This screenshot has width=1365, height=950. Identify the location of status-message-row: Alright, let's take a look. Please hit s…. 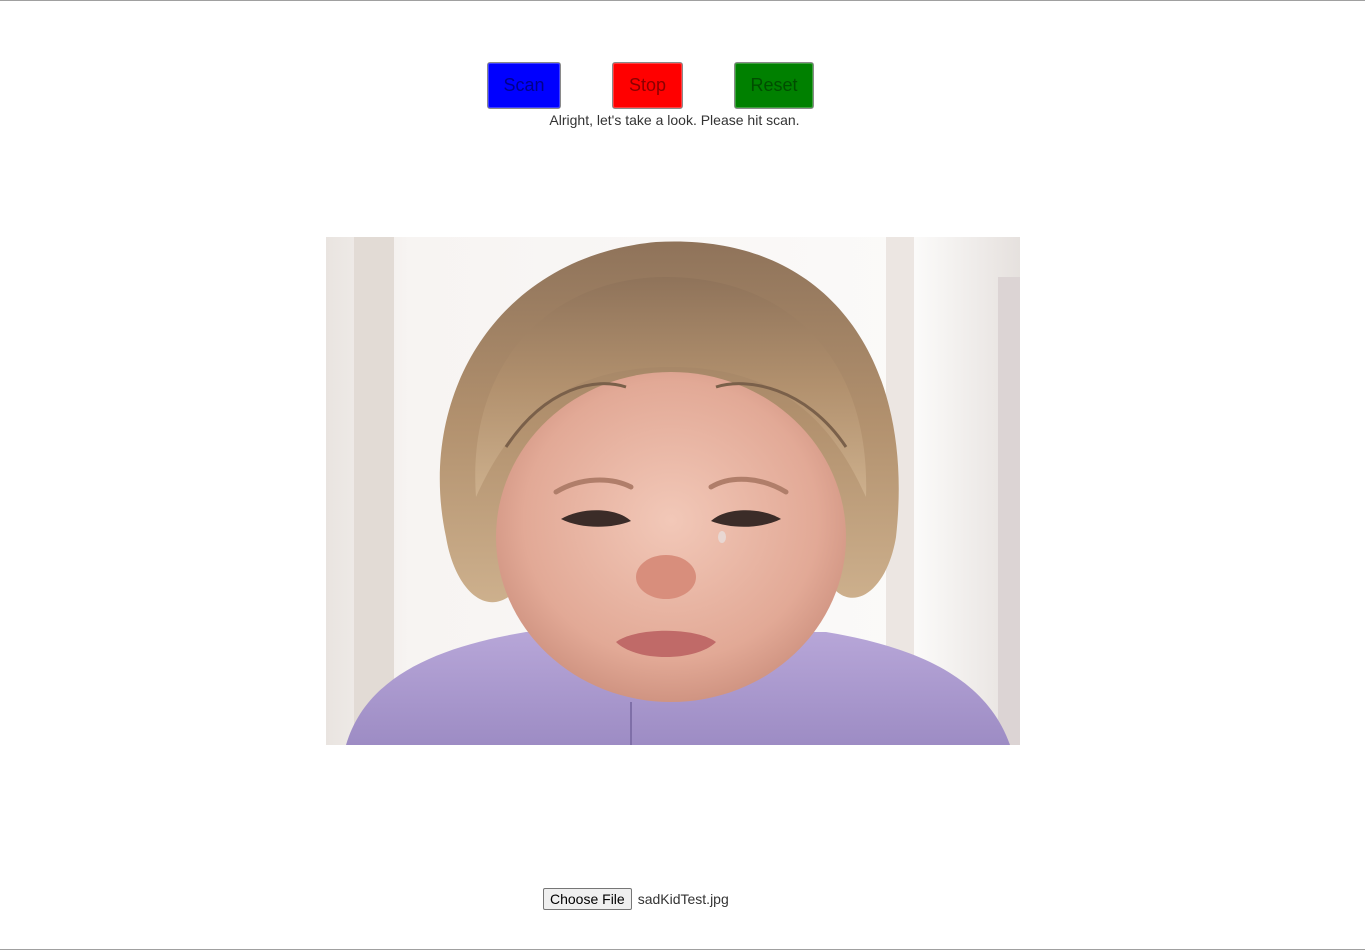
(682, 120).